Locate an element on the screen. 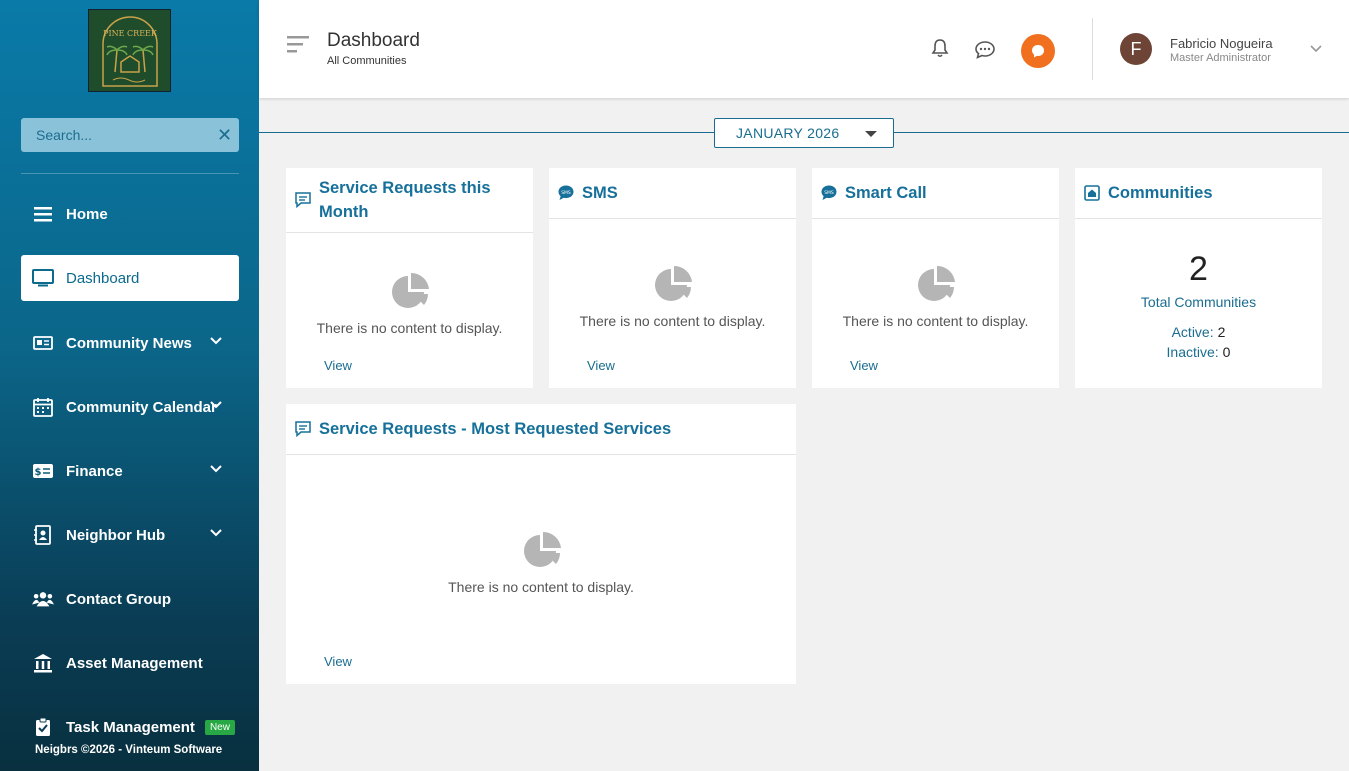  sidebar-item-label: Asset Management is located at coordinates (134, 663).